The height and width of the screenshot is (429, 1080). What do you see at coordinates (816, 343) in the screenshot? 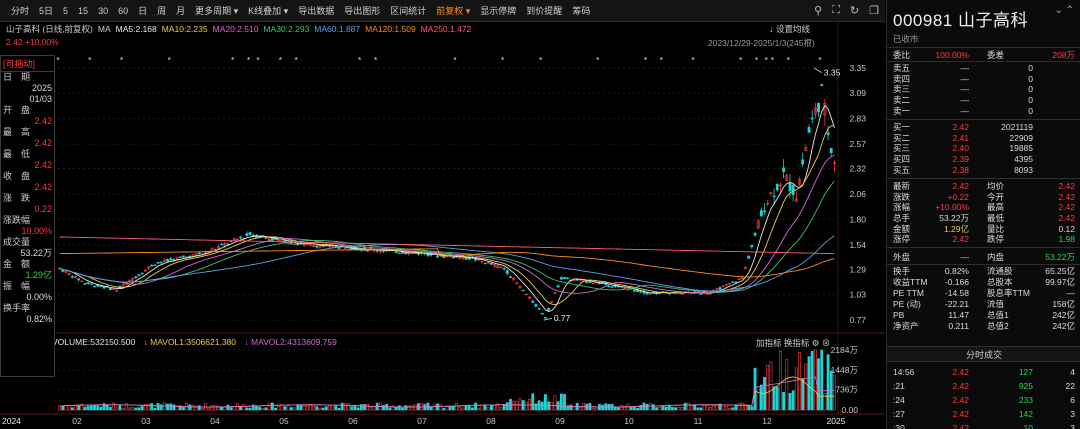
I see `settings-icon: ⚙` at bounding box center [816, 343].